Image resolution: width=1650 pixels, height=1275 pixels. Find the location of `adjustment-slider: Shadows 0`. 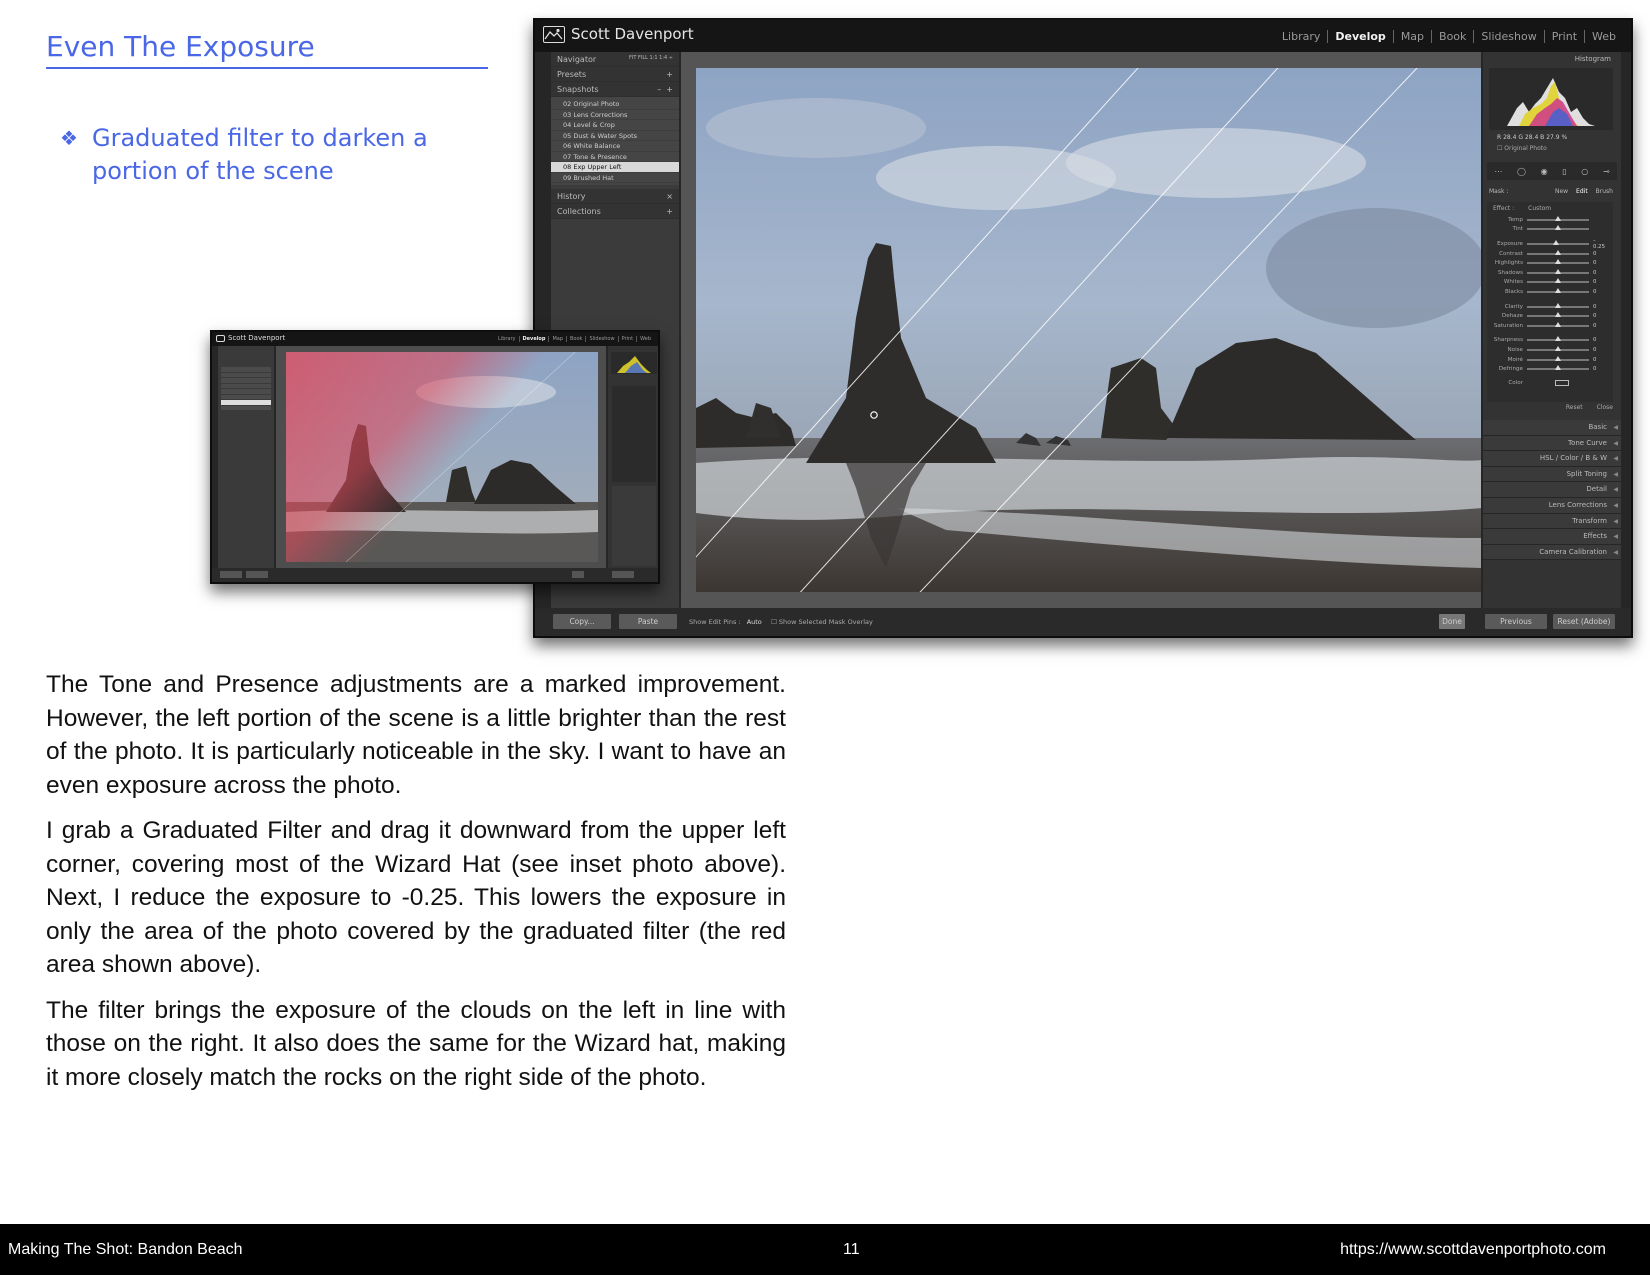

adjustment-slider: Shadows 0 is located at coordinates (1550, 273).